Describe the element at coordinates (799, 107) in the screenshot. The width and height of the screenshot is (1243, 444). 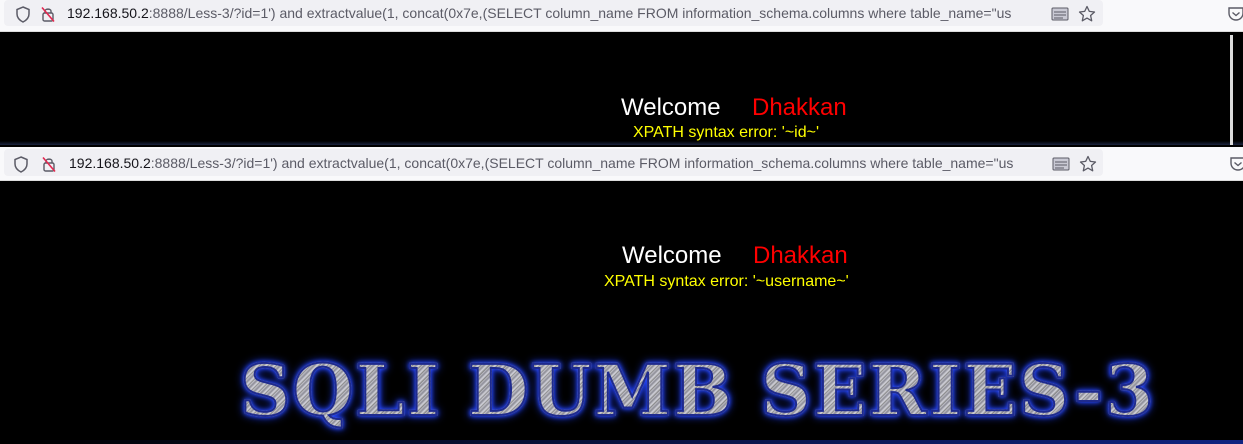
I see `user-name-top: Dhakkan` at that location.